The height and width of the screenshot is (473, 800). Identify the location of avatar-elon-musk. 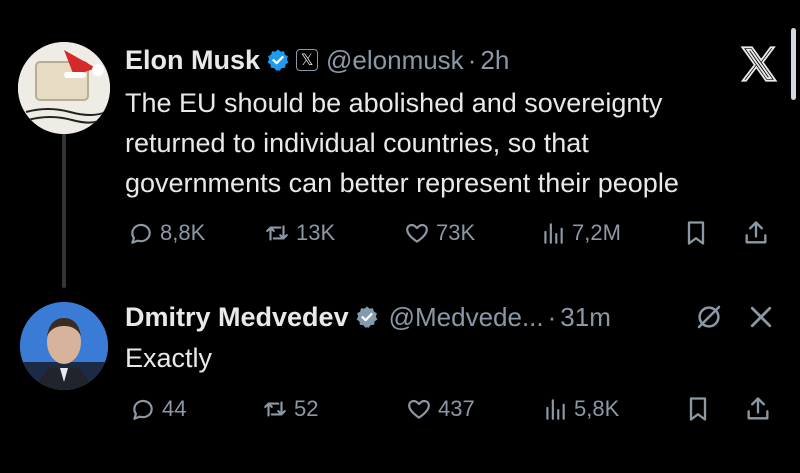
(64, 88).